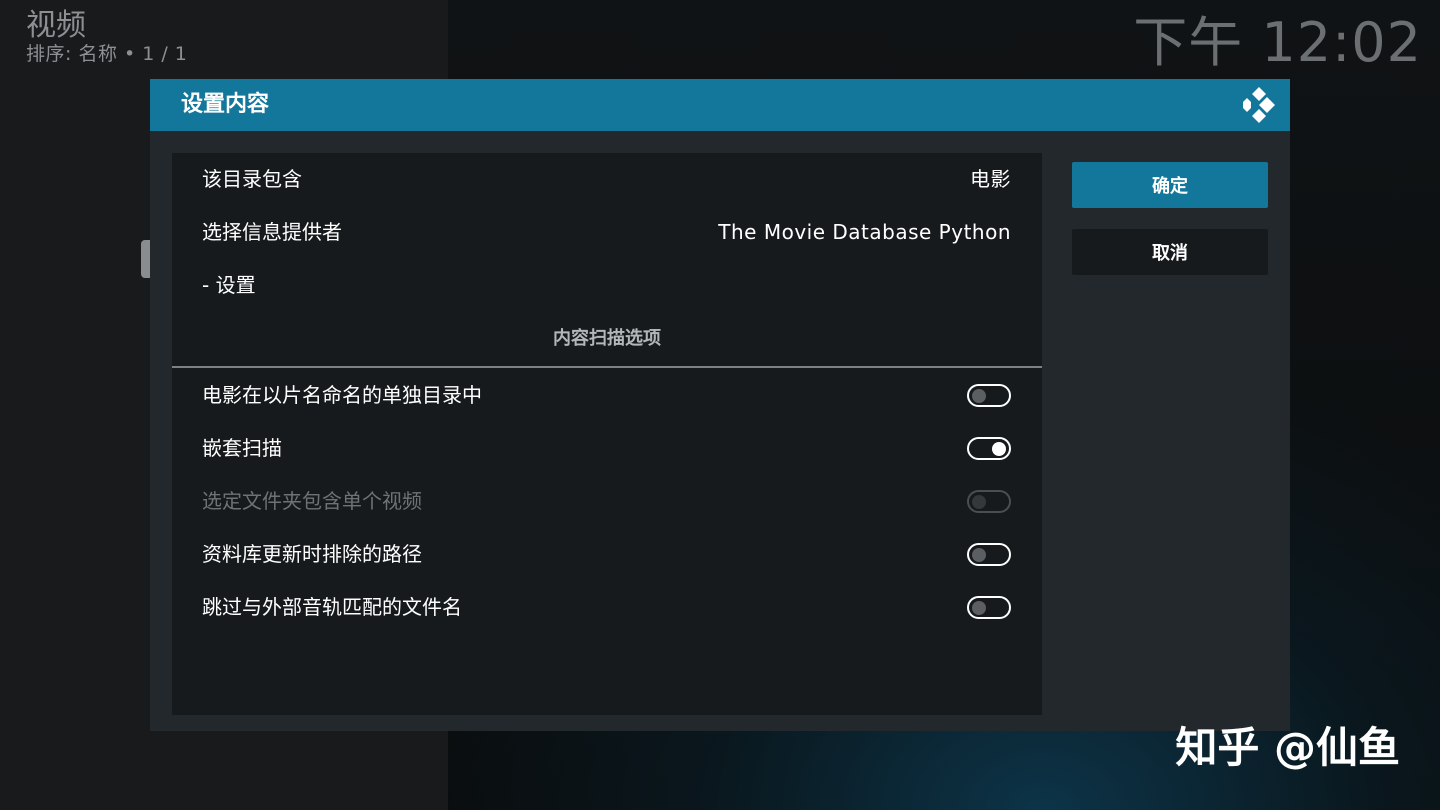 This screenshot has height=810, width=1440. What do you see at coordinates (342, 395) in the screenshot?
I see `toggle-label: 电影在以片名命名的单独目录中` at bounding box center [342, 395].